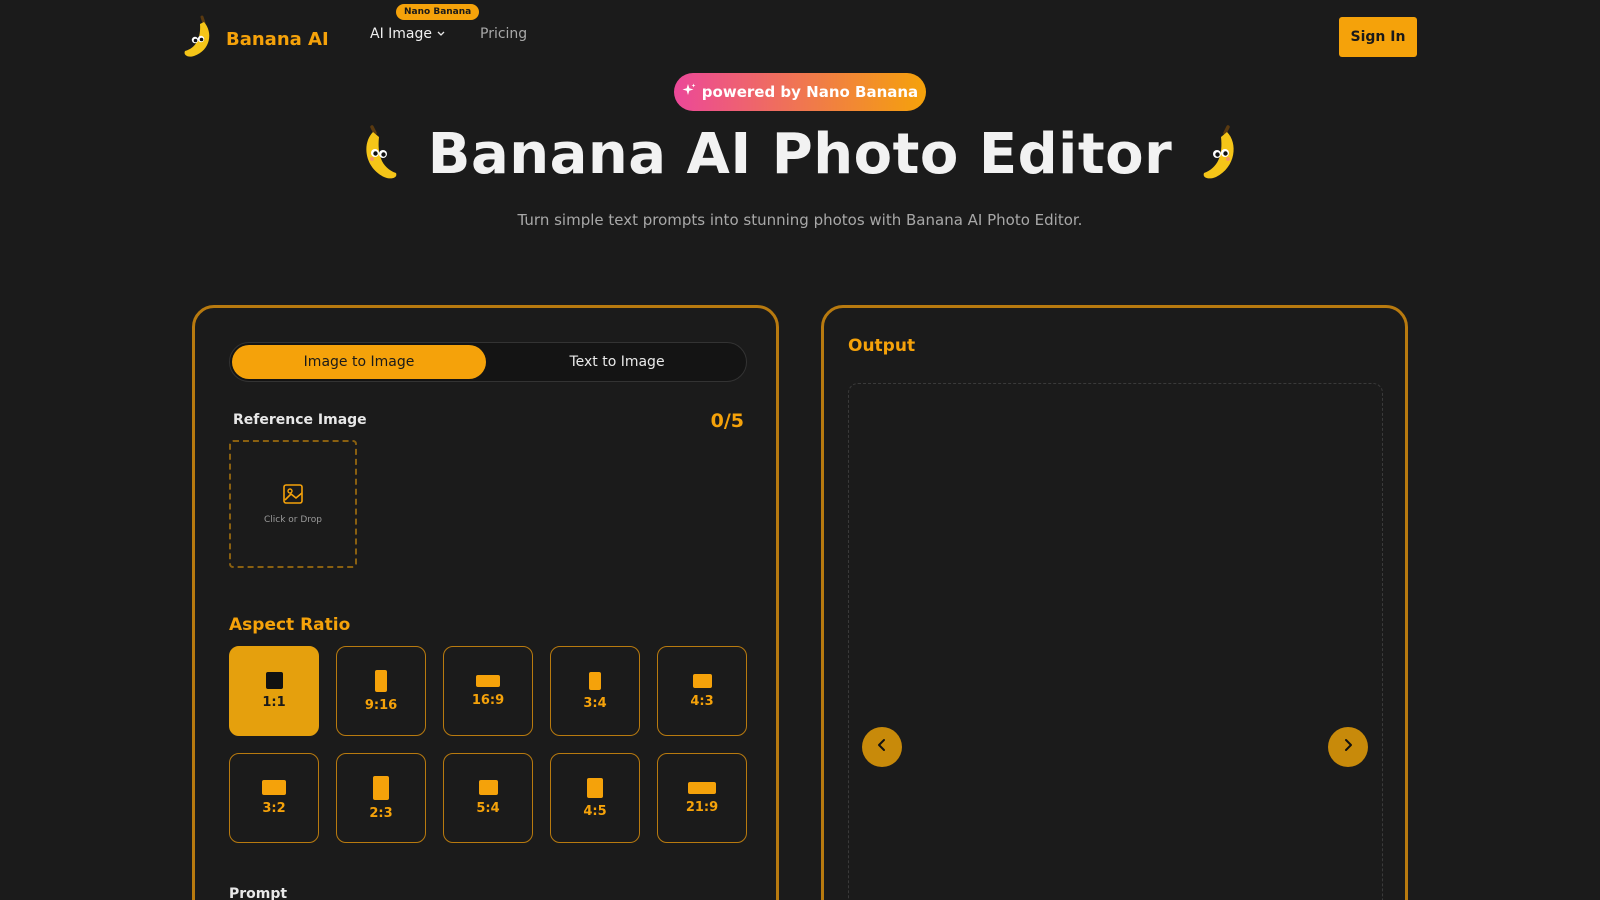  What do you see at coordinates (488, 798) in the screenshot?
I see `aspect-ratio-5-4: 5:4` at bounding box center [488, 798].